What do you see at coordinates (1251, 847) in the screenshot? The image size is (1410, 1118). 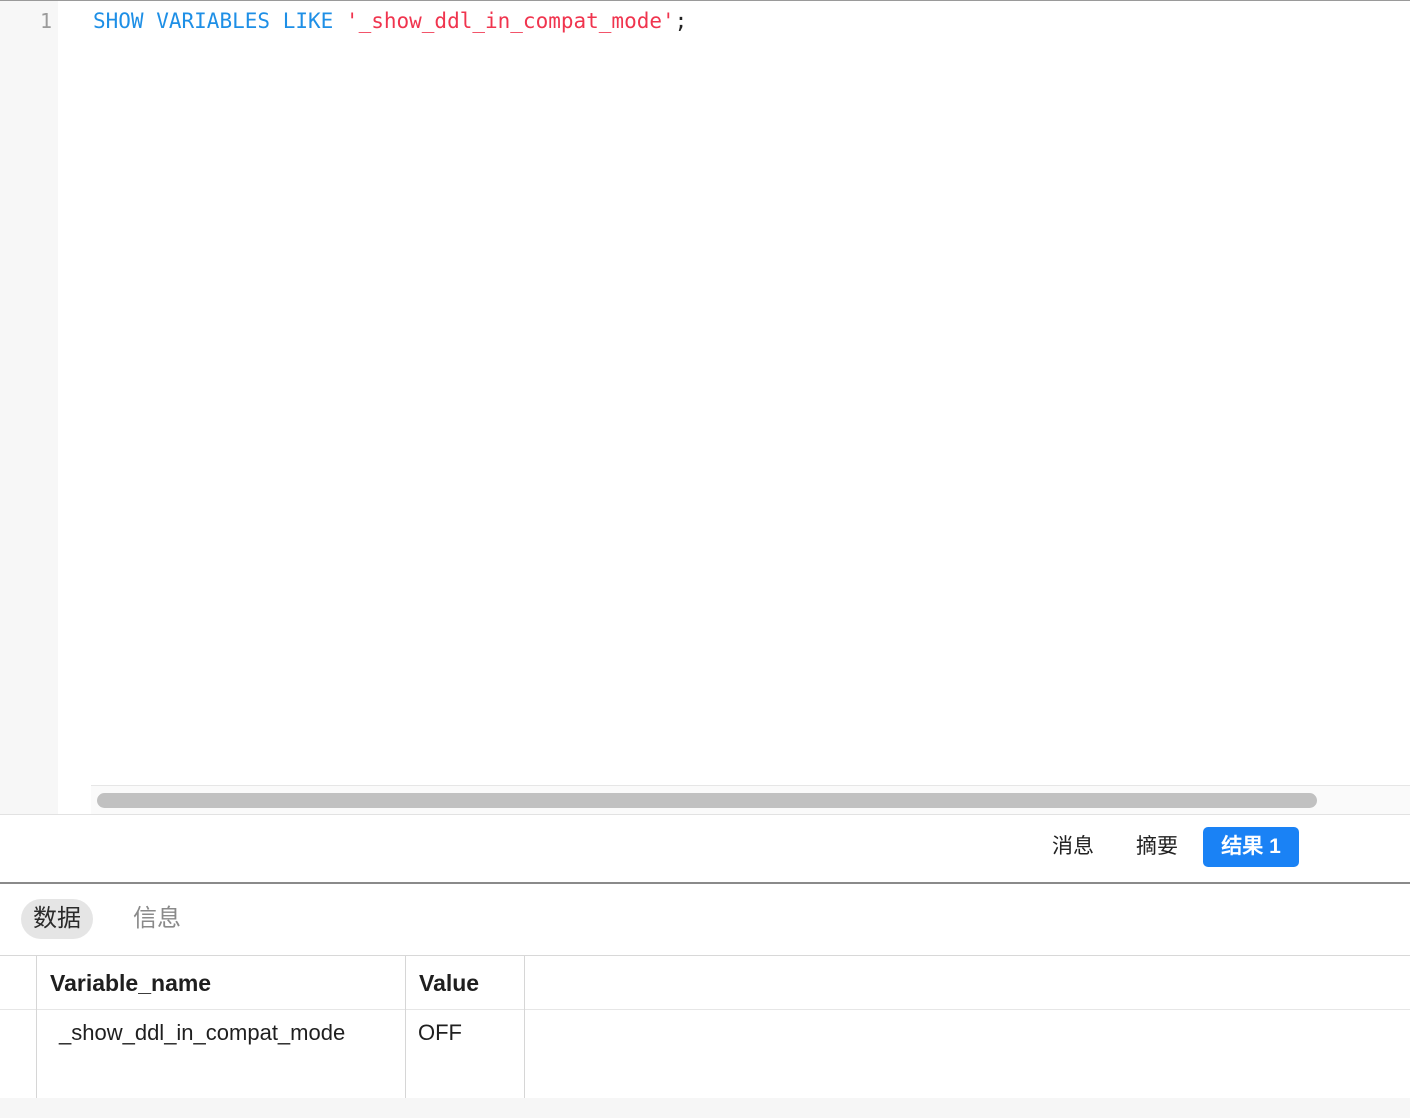 I see `tab-result-1: 结果 1` at bounding box center [1251, 847].